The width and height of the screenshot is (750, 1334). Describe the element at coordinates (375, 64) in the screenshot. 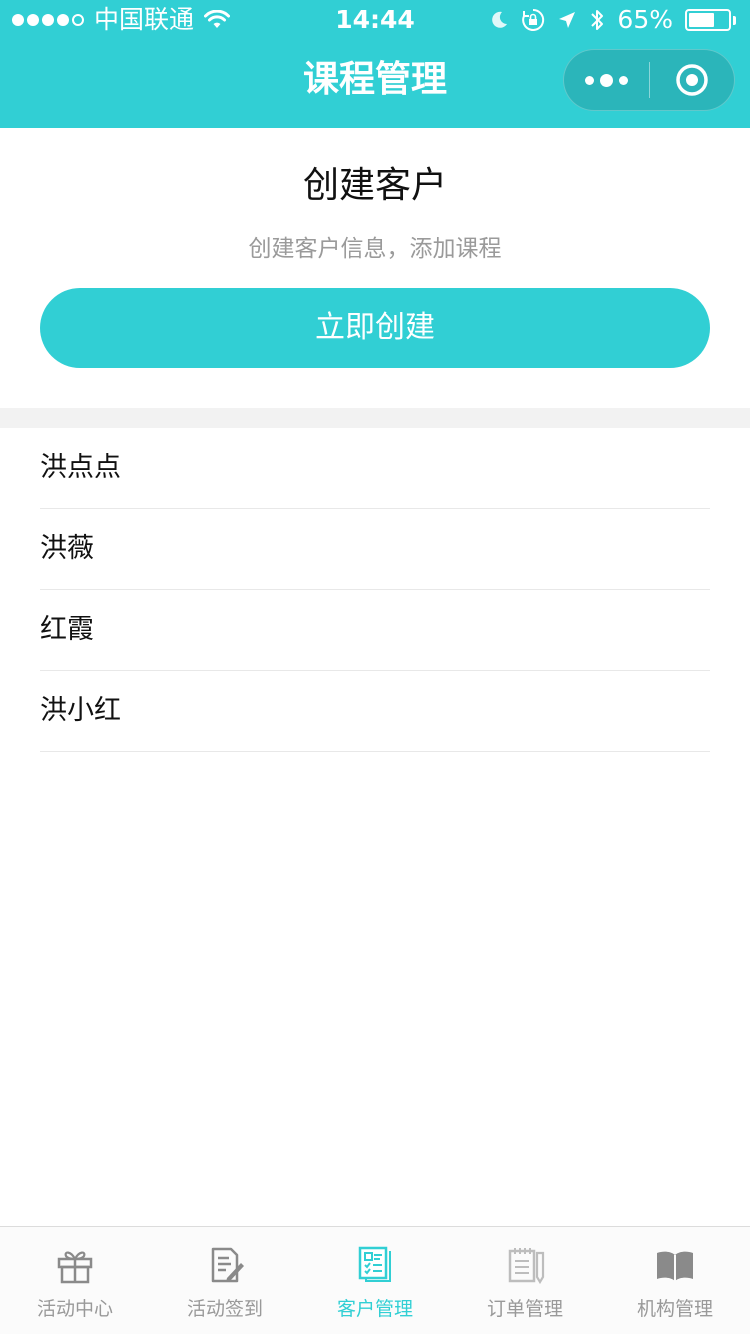

I see `header: 中国联通 14:44 65% 课程管理` at that location.